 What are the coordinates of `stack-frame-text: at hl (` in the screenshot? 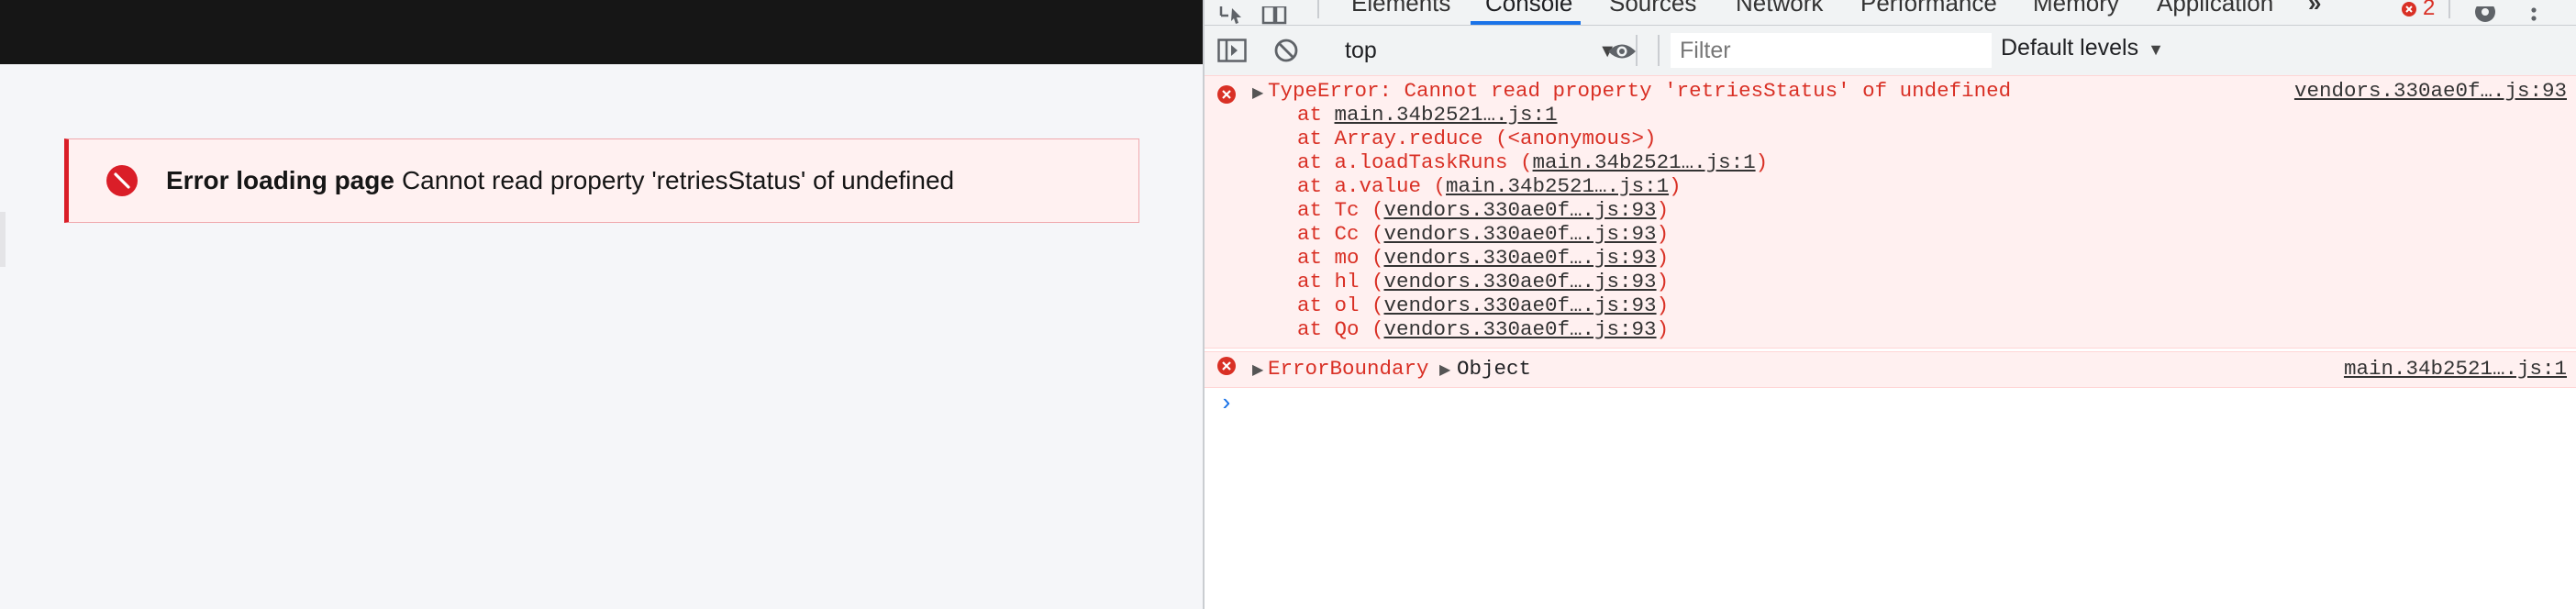 It's located at (1340, 281).